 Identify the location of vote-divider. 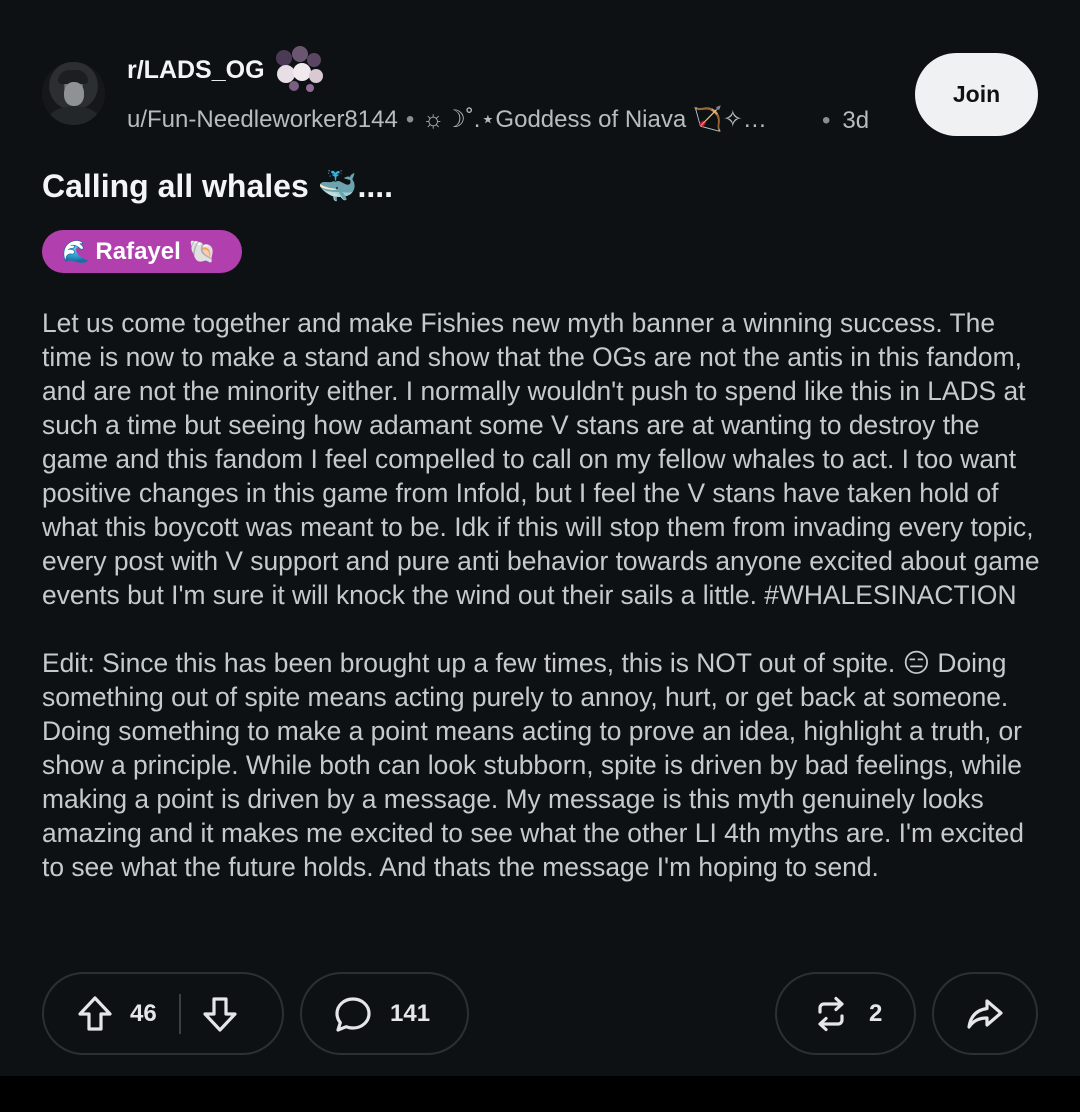
(179, 1013).